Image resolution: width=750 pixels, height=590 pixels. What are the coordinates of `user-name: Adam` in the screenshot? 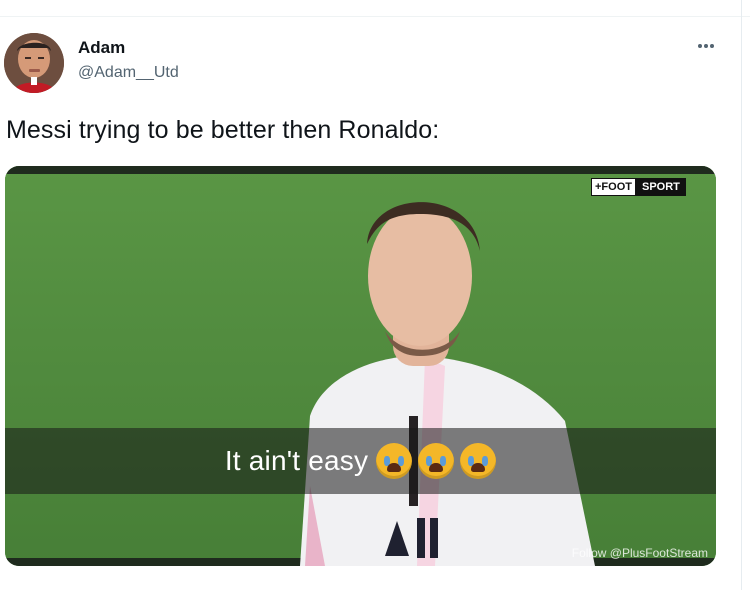 It's located at (101, 48).